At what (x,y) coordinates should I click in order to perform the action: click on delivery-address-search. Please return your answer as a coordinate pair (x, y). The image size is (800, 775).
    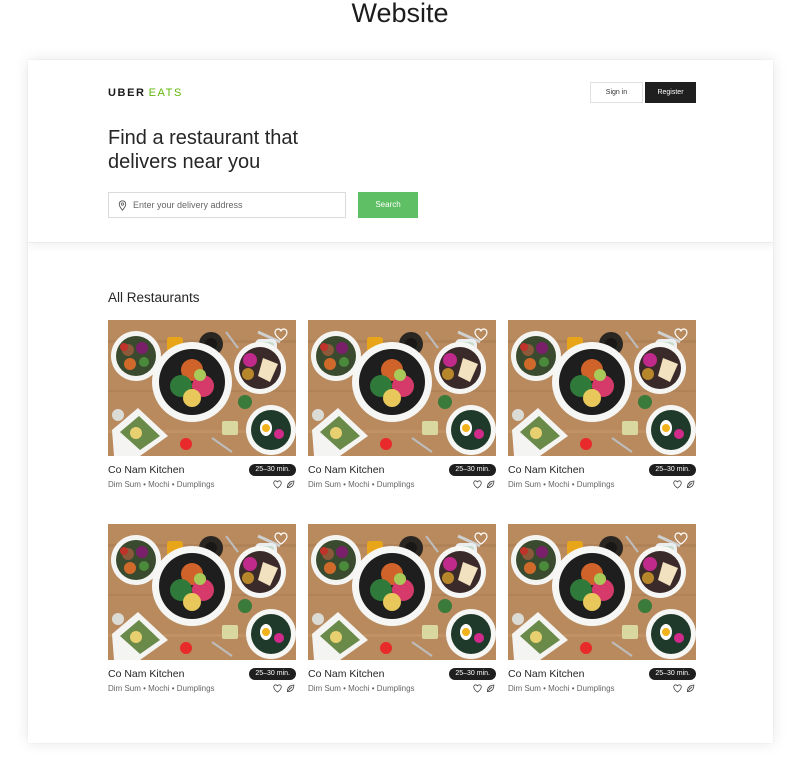
    Looking at the image, I should click on (227, 205).